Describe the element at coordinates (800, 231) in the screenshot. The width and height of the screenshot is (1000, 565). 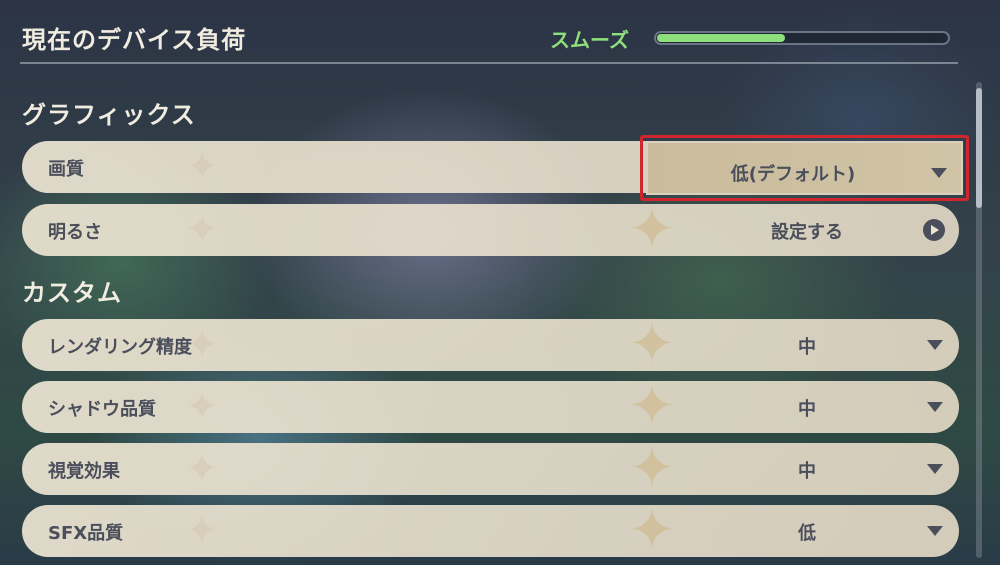
I see `brightness-configure-button: 設定する` at that location.